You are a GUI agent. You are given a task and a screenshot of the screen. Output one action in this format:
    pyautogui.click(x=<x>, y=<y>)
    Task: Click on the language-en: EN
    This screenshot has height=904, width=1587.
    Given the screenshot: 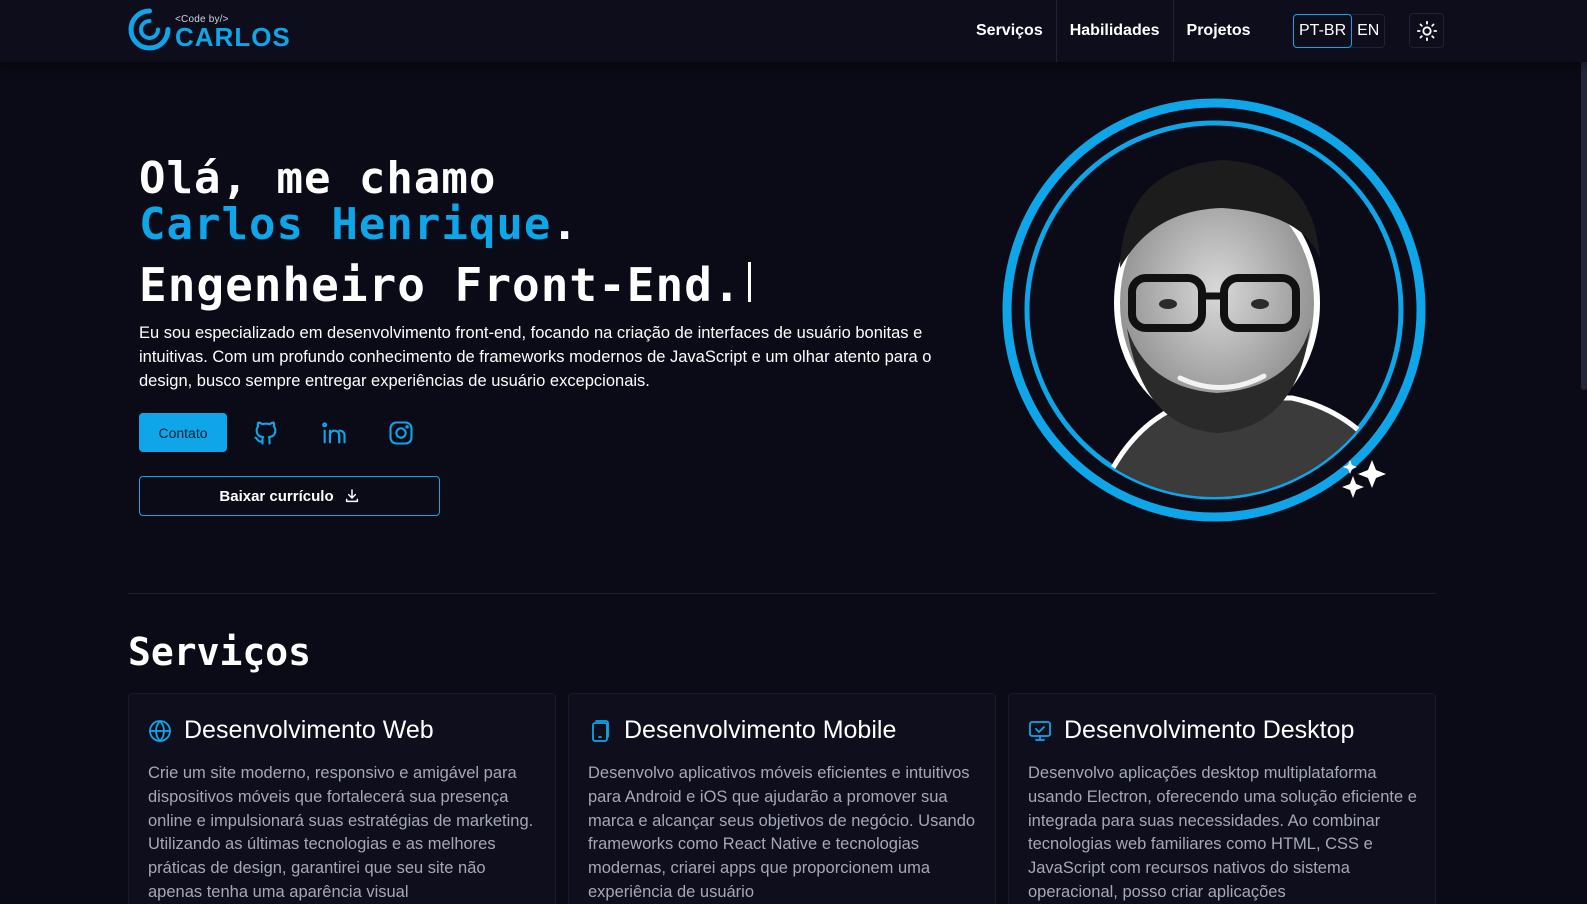 What is the action you would take?
    pyautogui.click(x=1368, y=31)
    